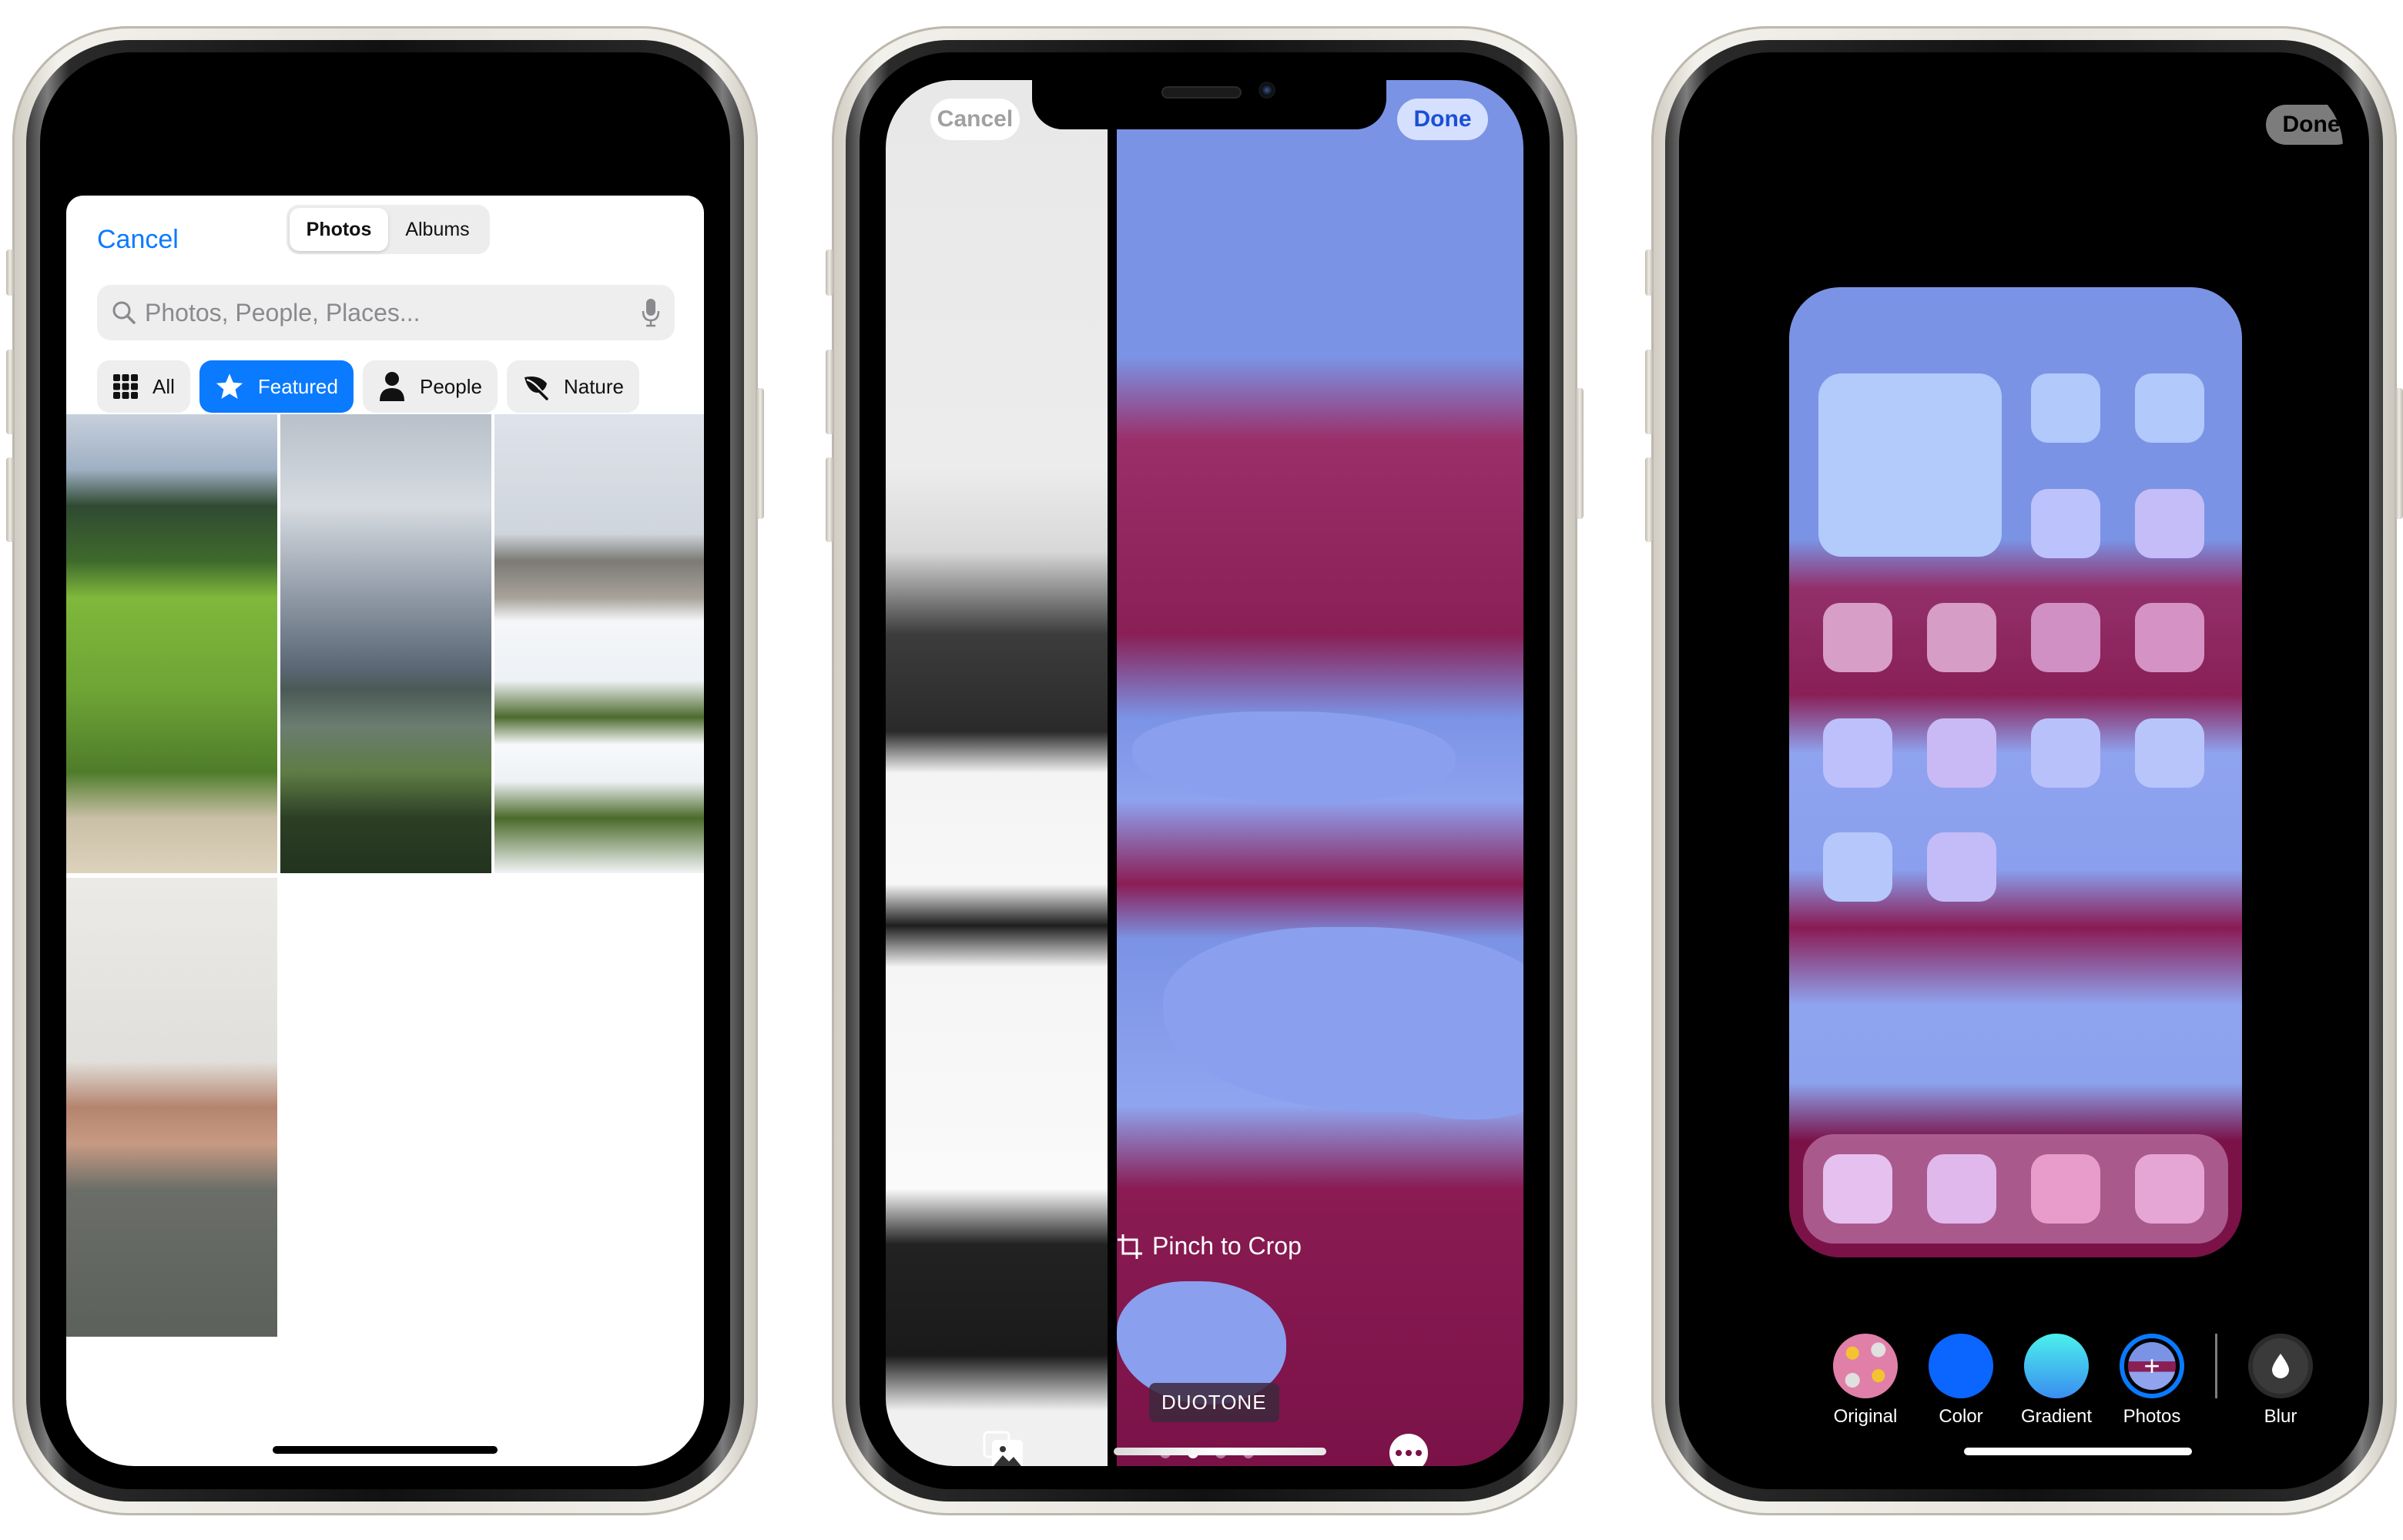  What do you see at coordinates (1214, 1402) in the screenshot?
I see `filter-name-badge: DUOTONE` at bounding box center [1214, 1402].